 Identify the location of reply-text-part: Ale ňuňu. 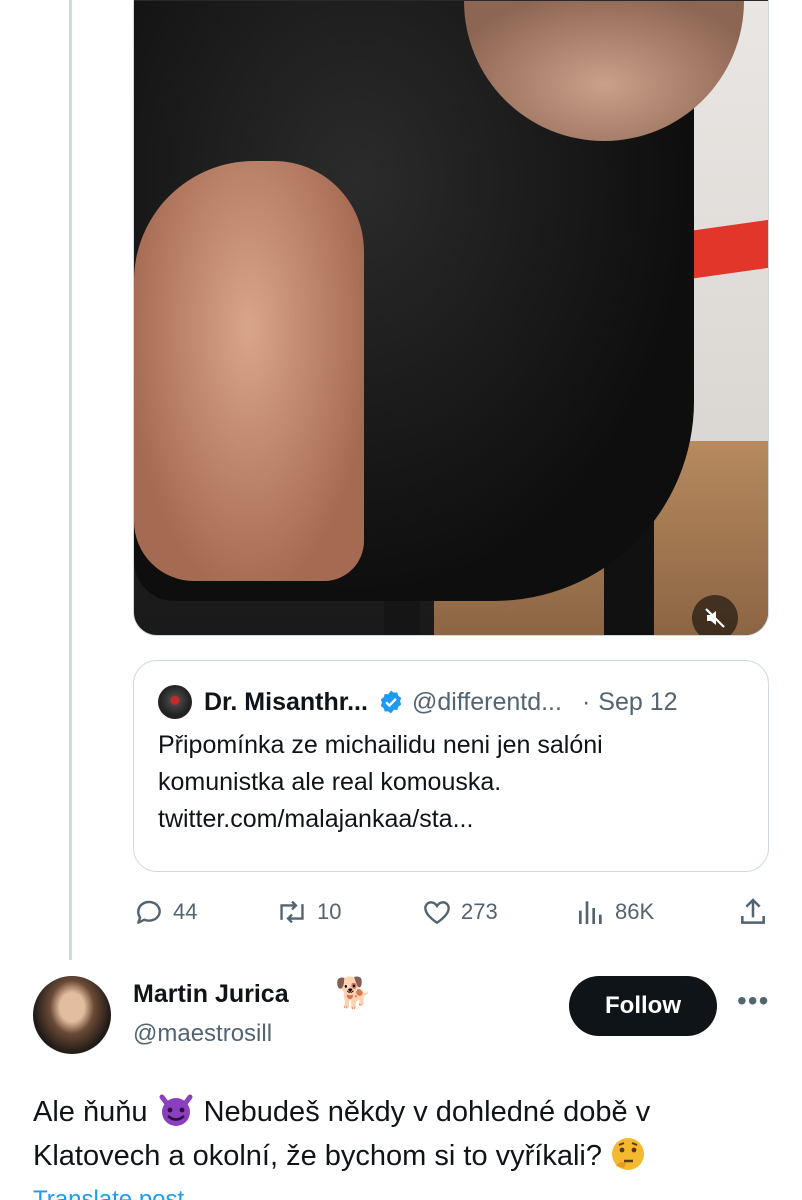
(94, 1112).